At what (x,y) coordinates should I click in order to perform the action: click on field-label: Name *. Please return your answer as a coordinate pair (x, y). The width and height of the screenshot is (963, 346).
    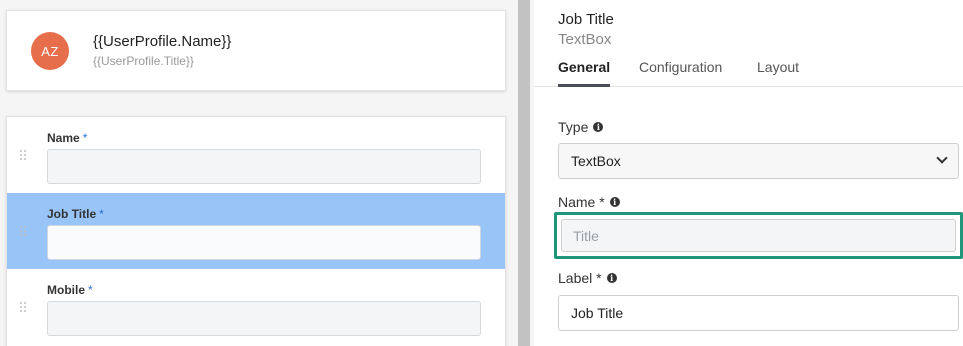
    Looking at the image, I should click on (67, 138).